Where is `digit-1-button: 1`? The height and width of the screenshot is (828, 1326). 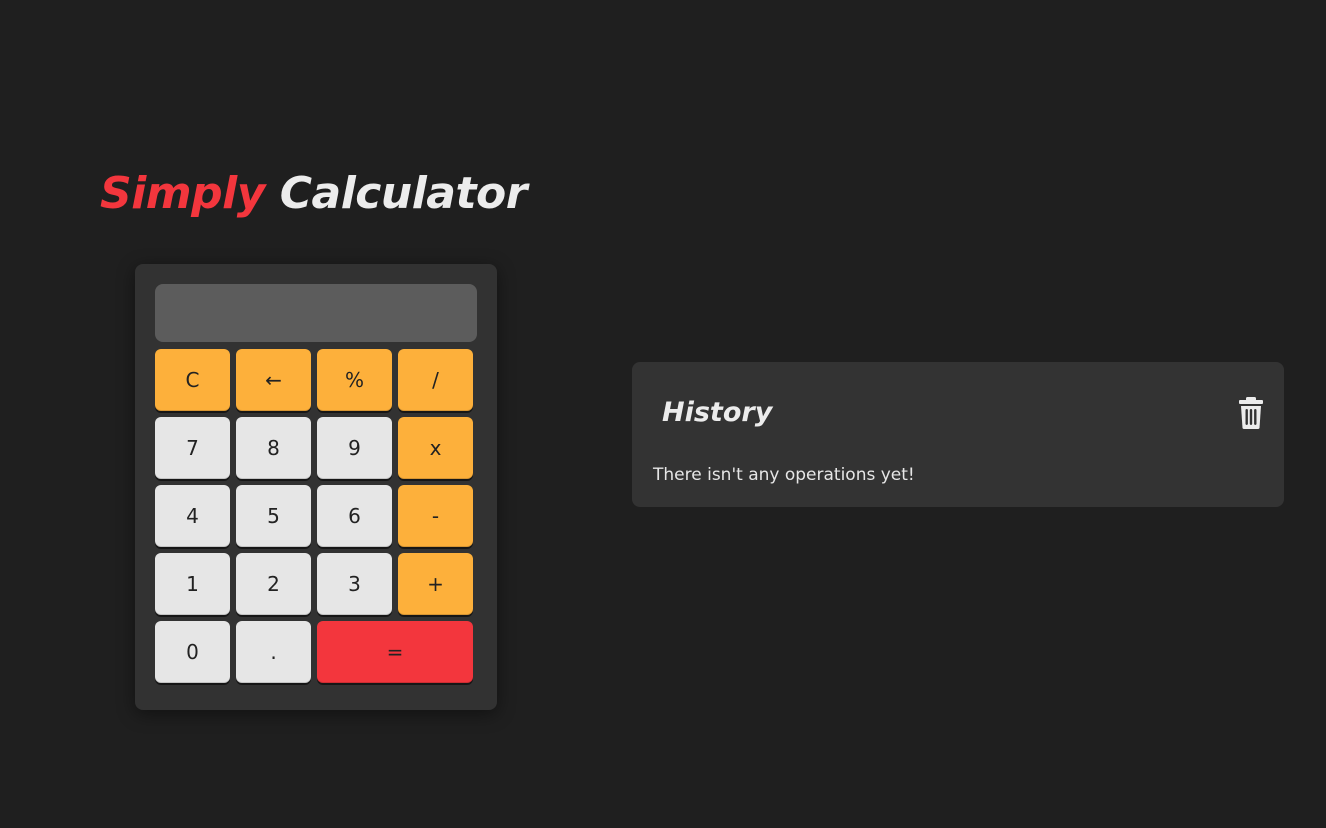
digit-1-button: 1 is located at coordinates (192, 584).